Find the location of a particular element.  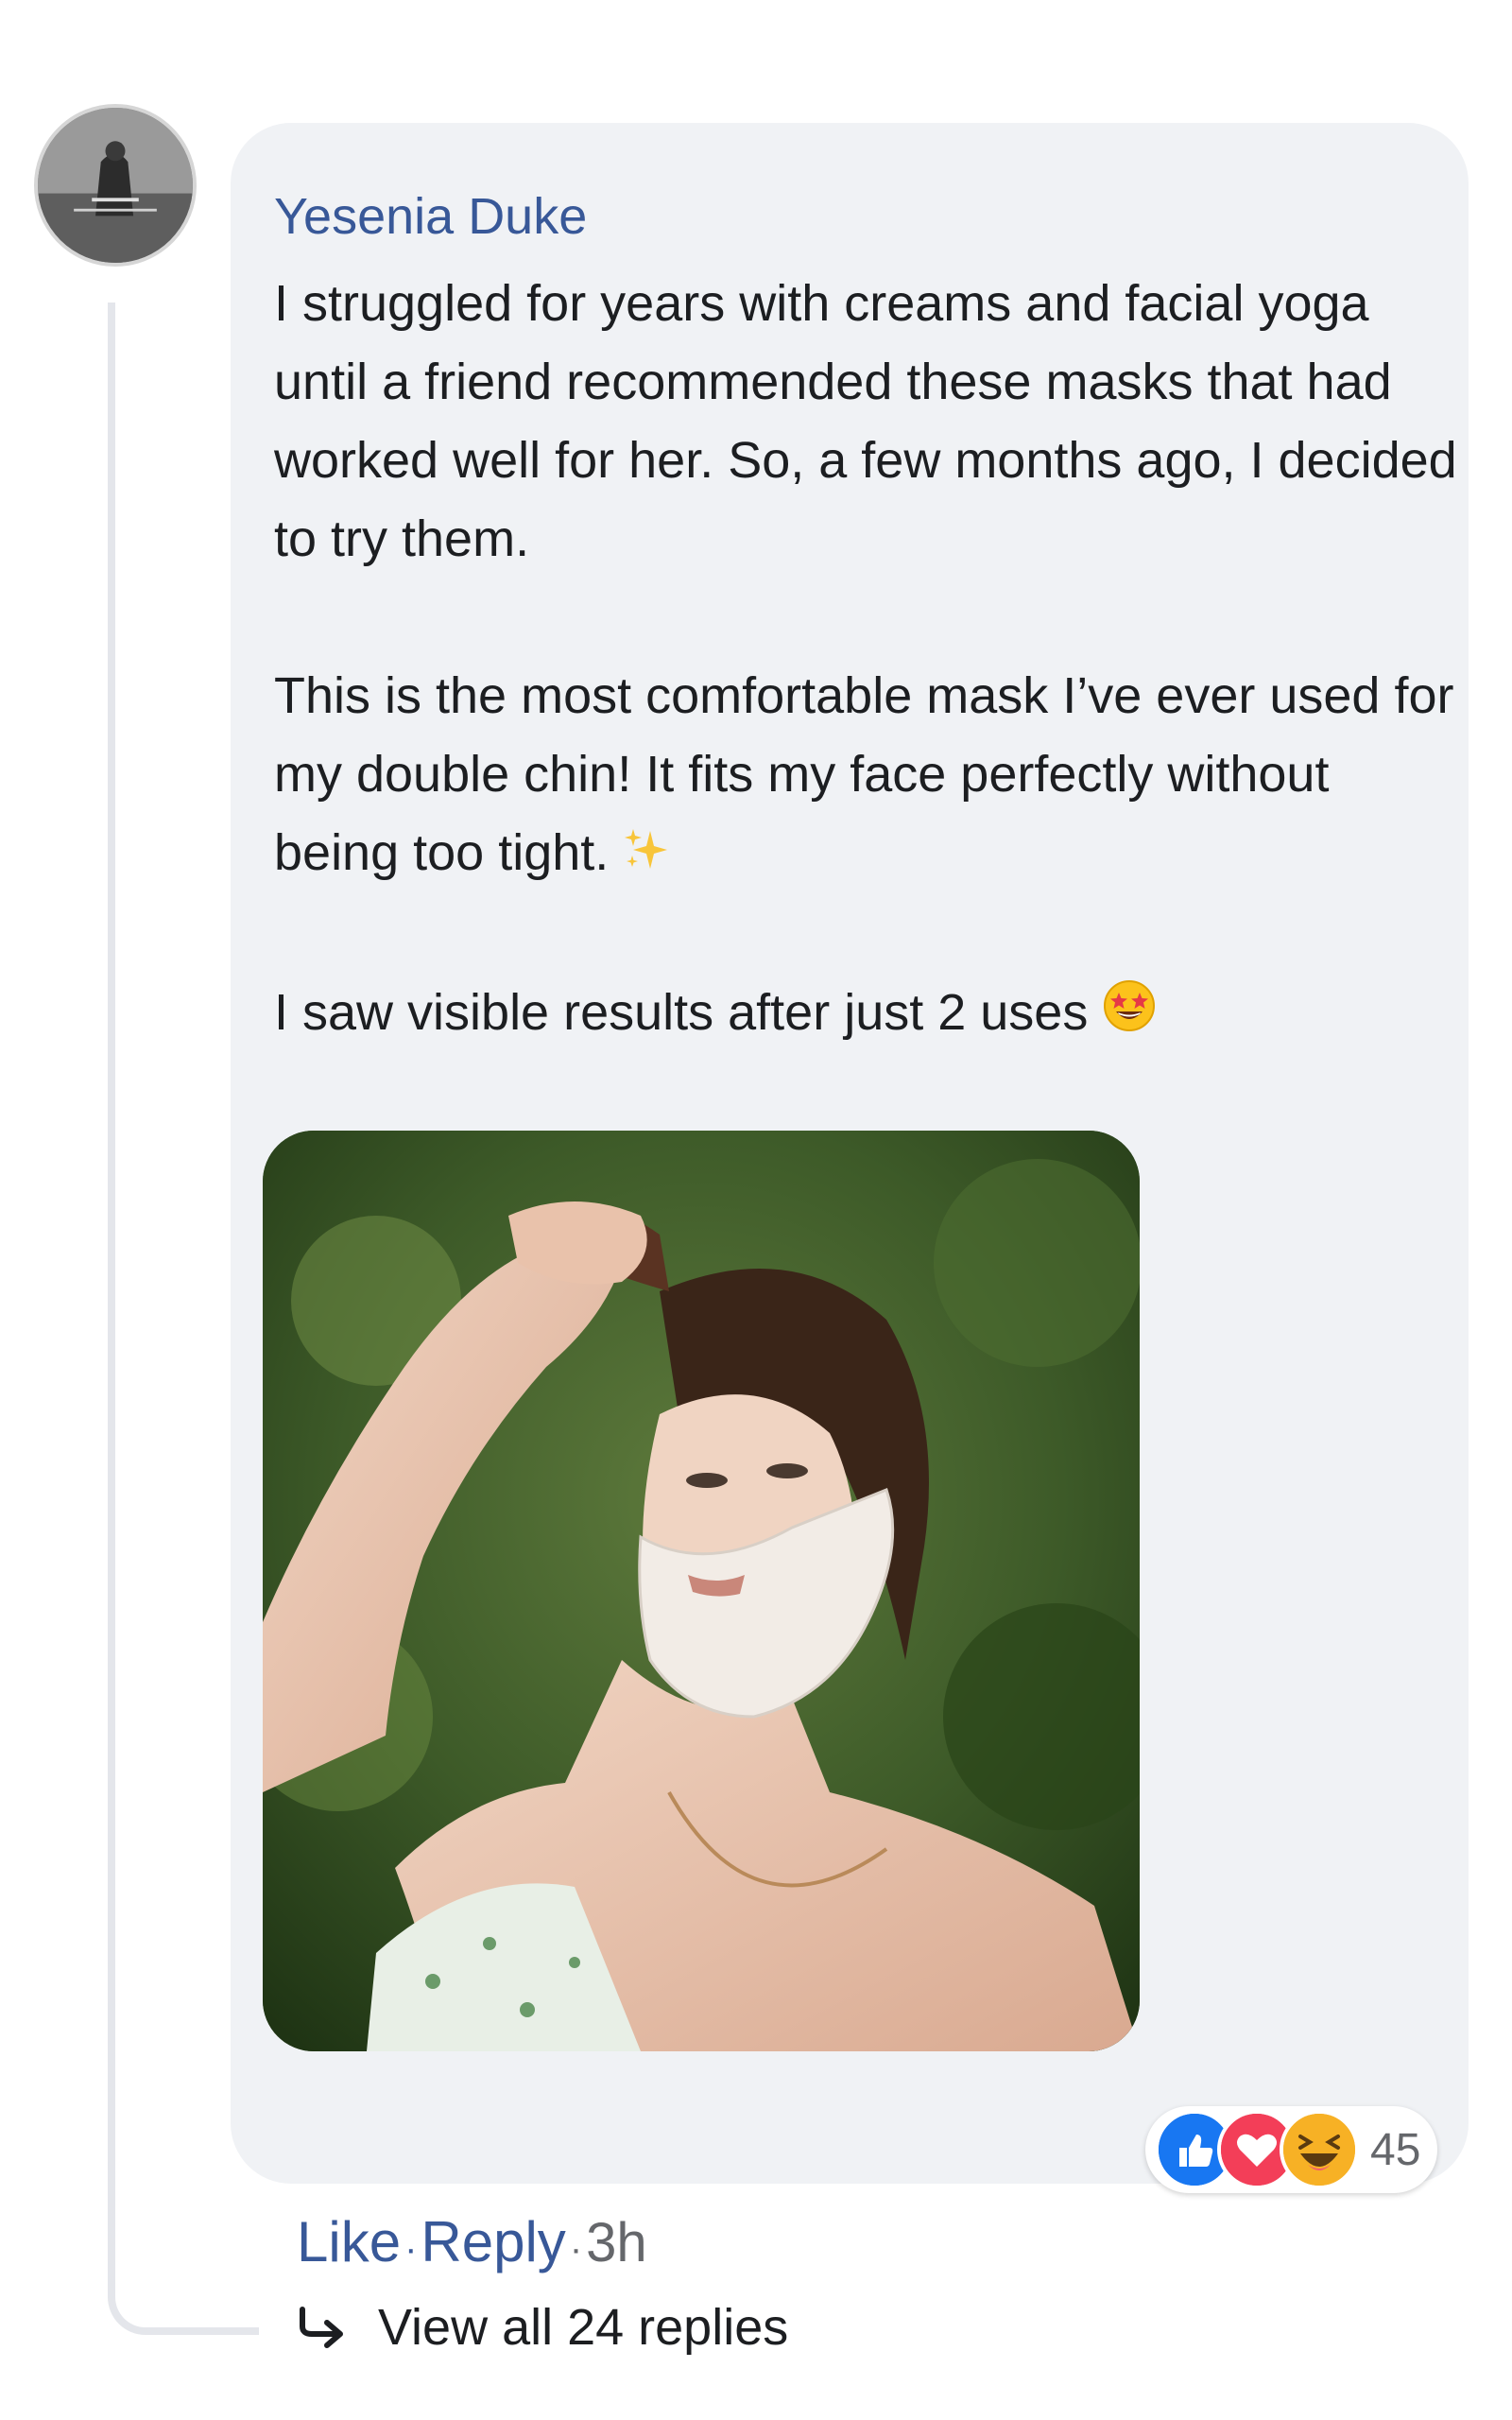

sparkles-emoji-icon is located at coordinates (646, 856).